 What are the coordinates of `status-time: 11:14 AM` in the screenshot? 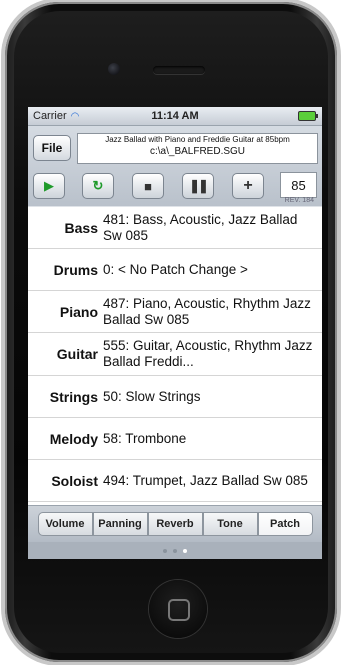 It's located at (175, 116).